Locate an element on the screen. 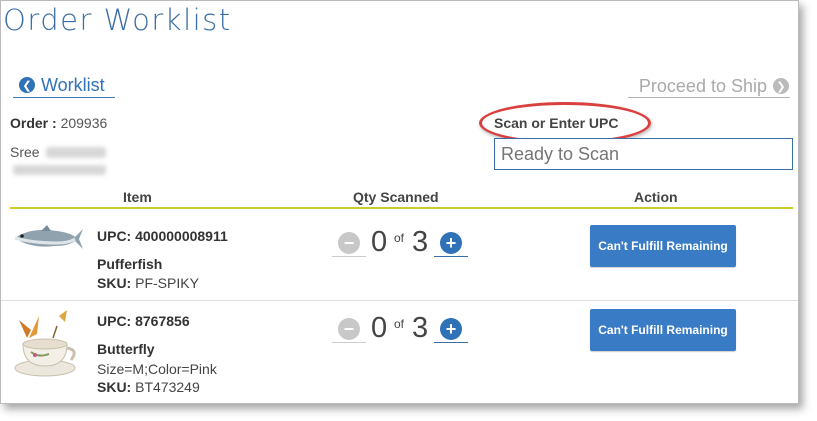 This screenshot has width=817, height=421. item-sku: SKU: BT473249 is located at coordinates (148, 387).